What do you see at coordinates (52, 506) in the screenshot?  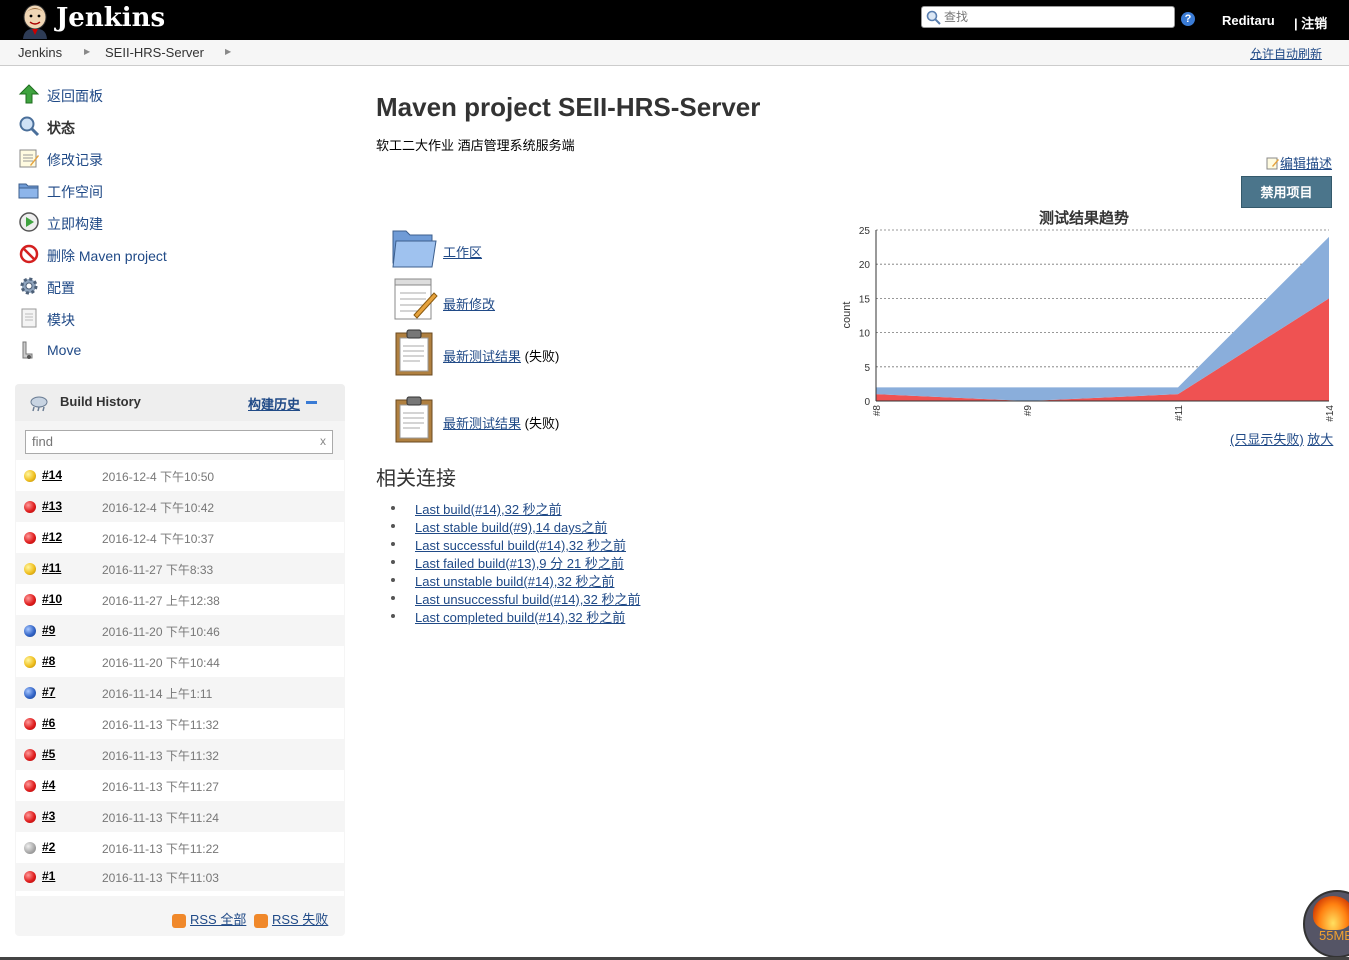 I see `build-number-link: #13` at bounding box center [52, 506].